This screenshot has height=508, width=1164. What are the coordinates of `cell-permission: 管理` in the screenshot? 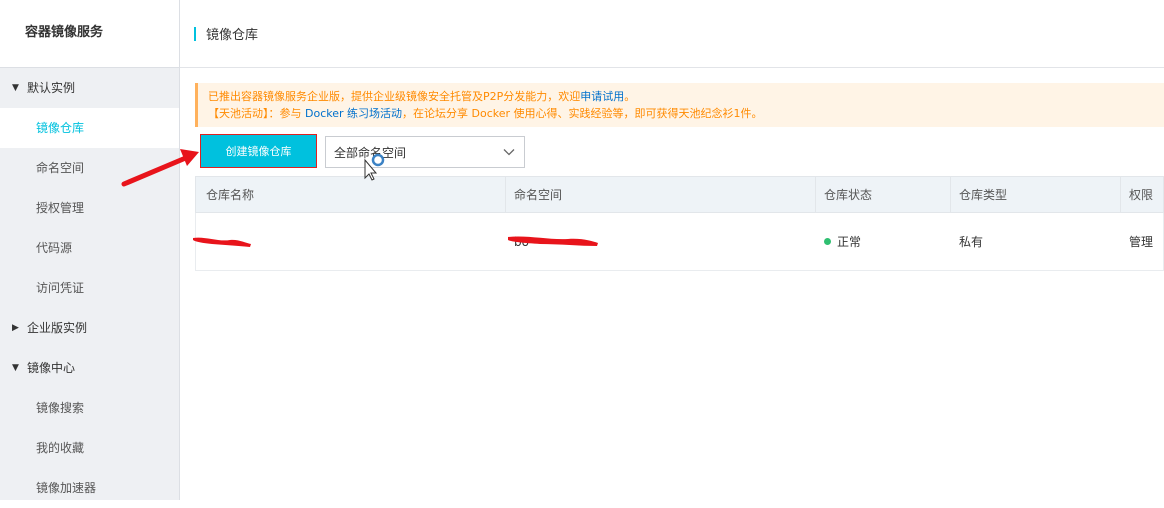 It's located at (1142, 241).